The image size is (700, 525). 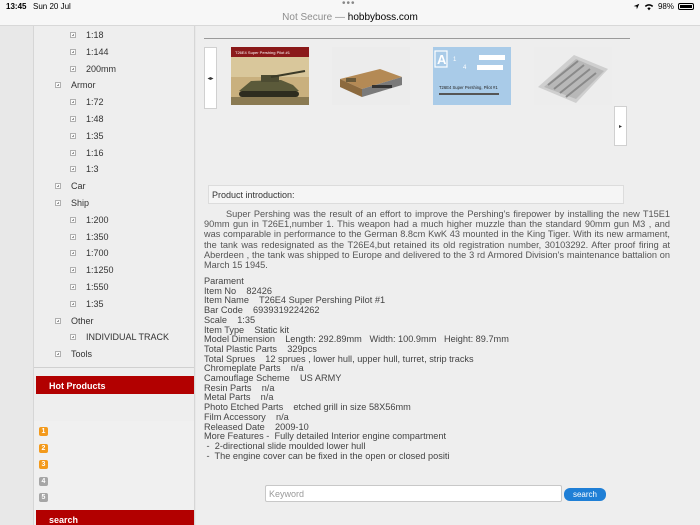 I want to click on category-label: 1:700, so click(x=97, y=253).